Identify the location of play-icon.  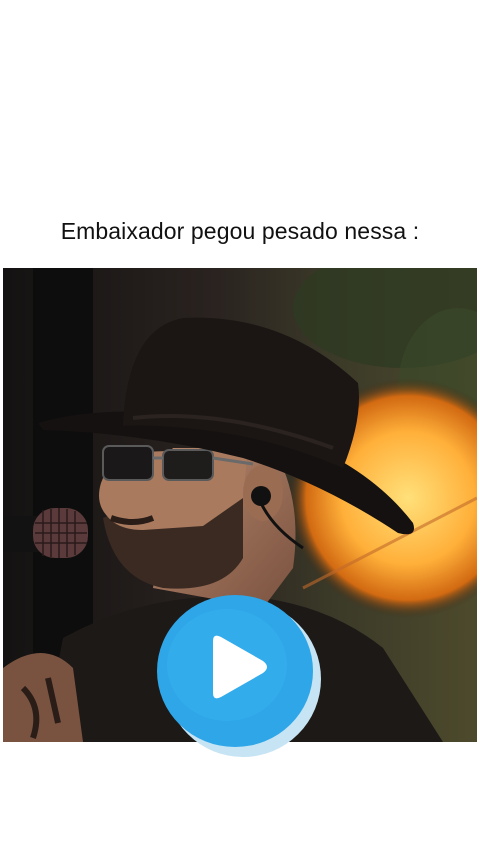
(239, 676).